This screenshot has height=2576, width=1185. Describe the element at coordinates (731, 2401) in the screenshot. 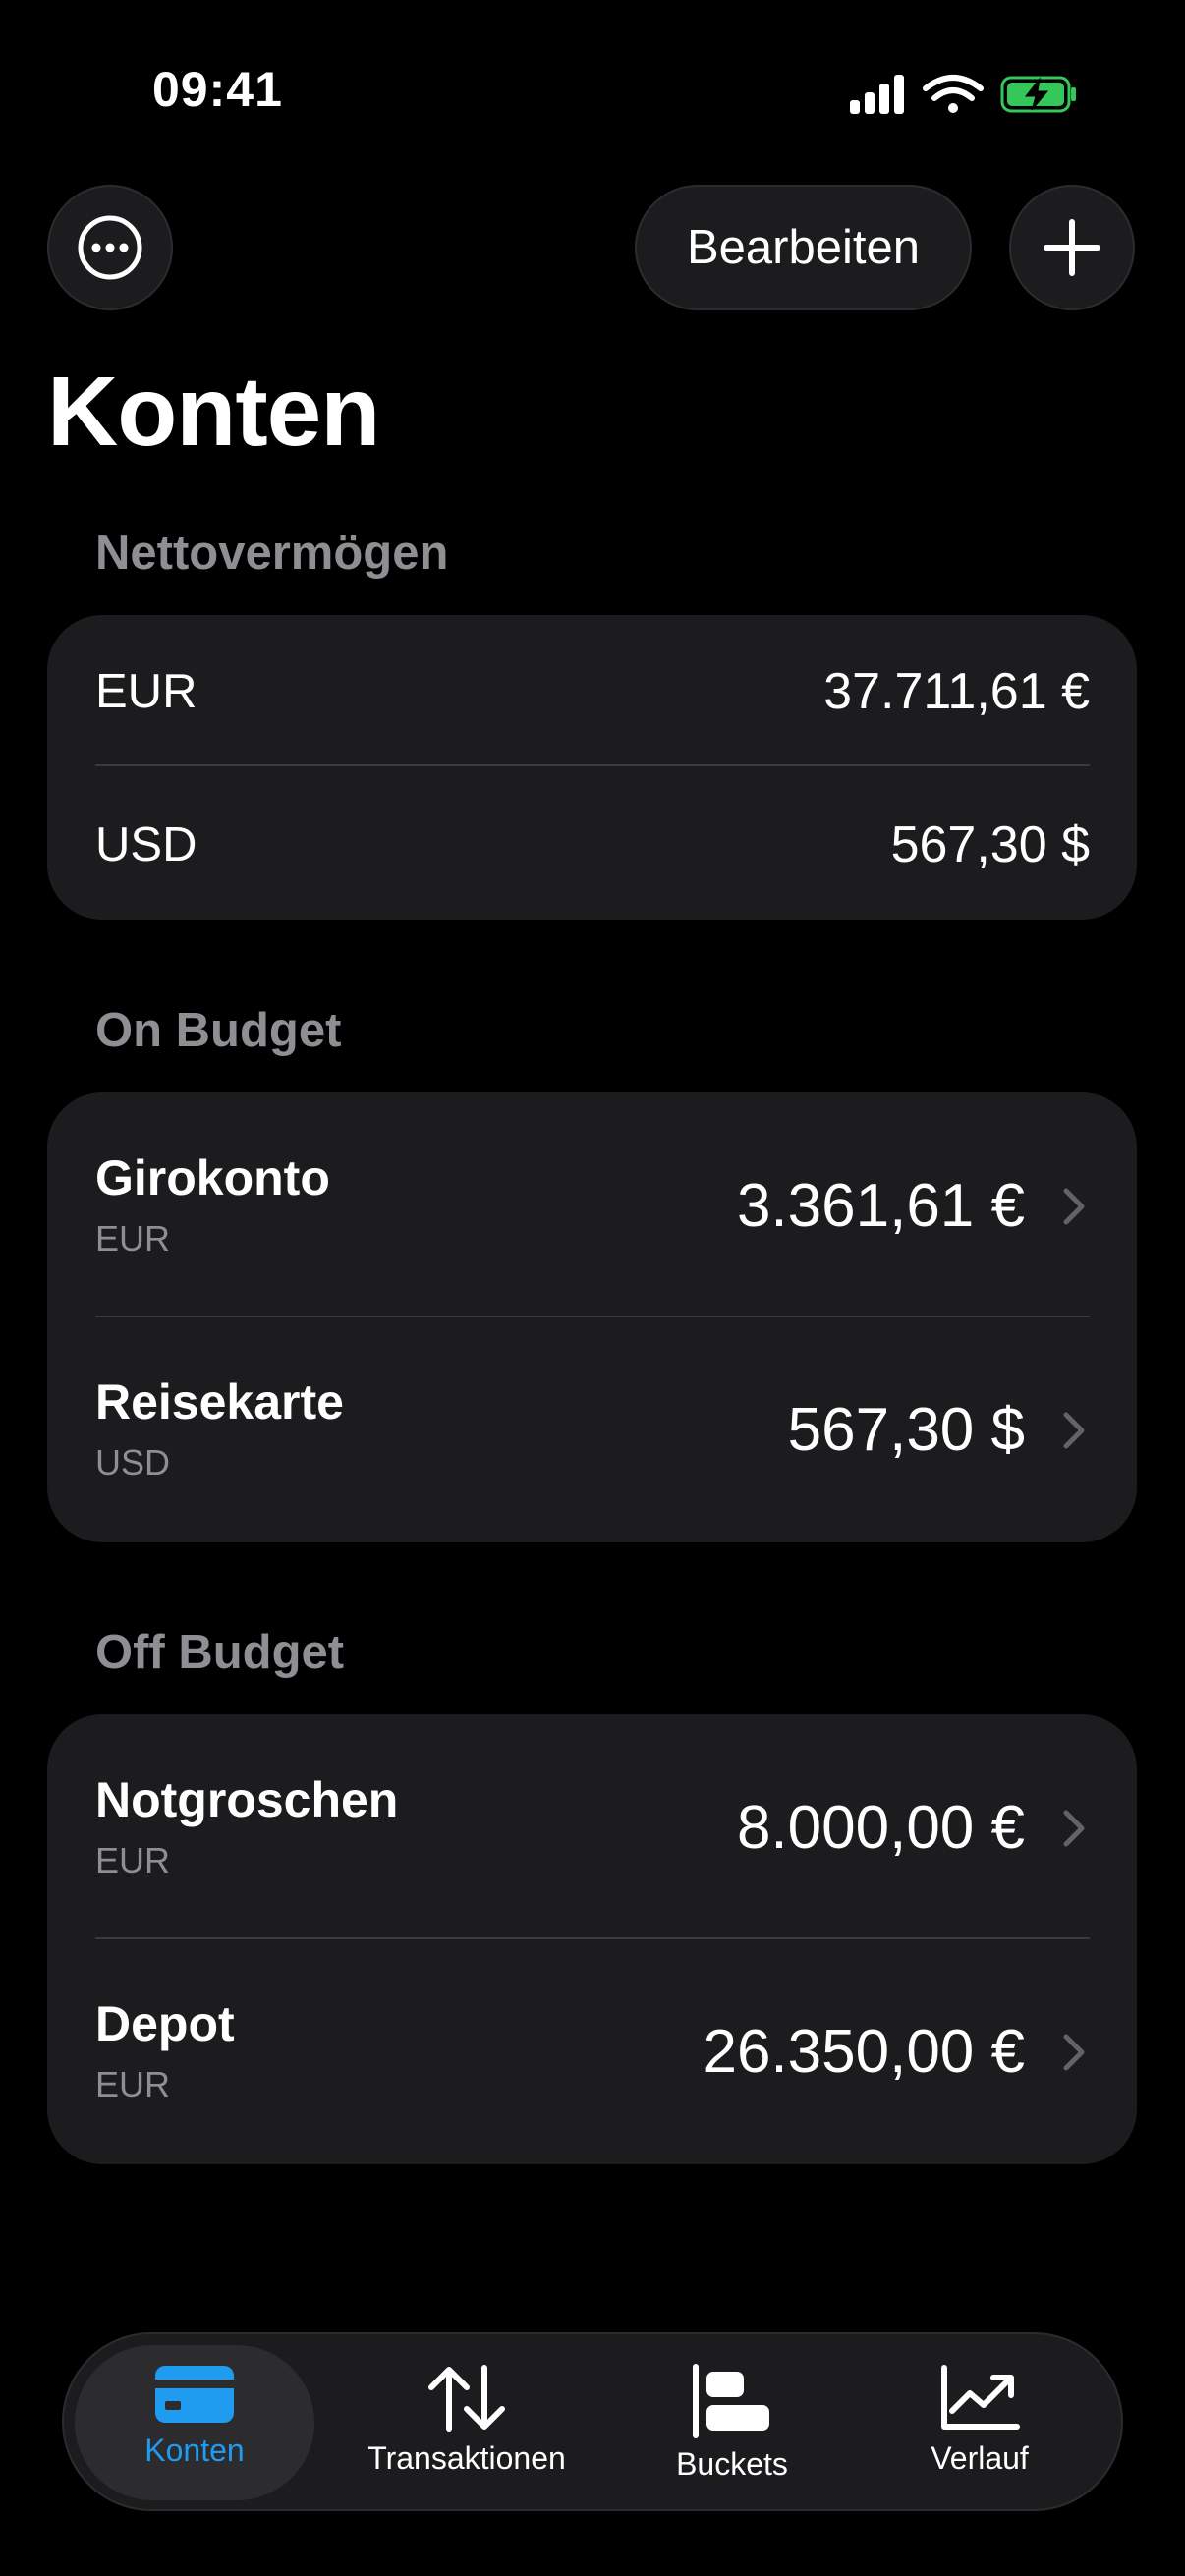

I see `bars-align-left-icon` at that location.